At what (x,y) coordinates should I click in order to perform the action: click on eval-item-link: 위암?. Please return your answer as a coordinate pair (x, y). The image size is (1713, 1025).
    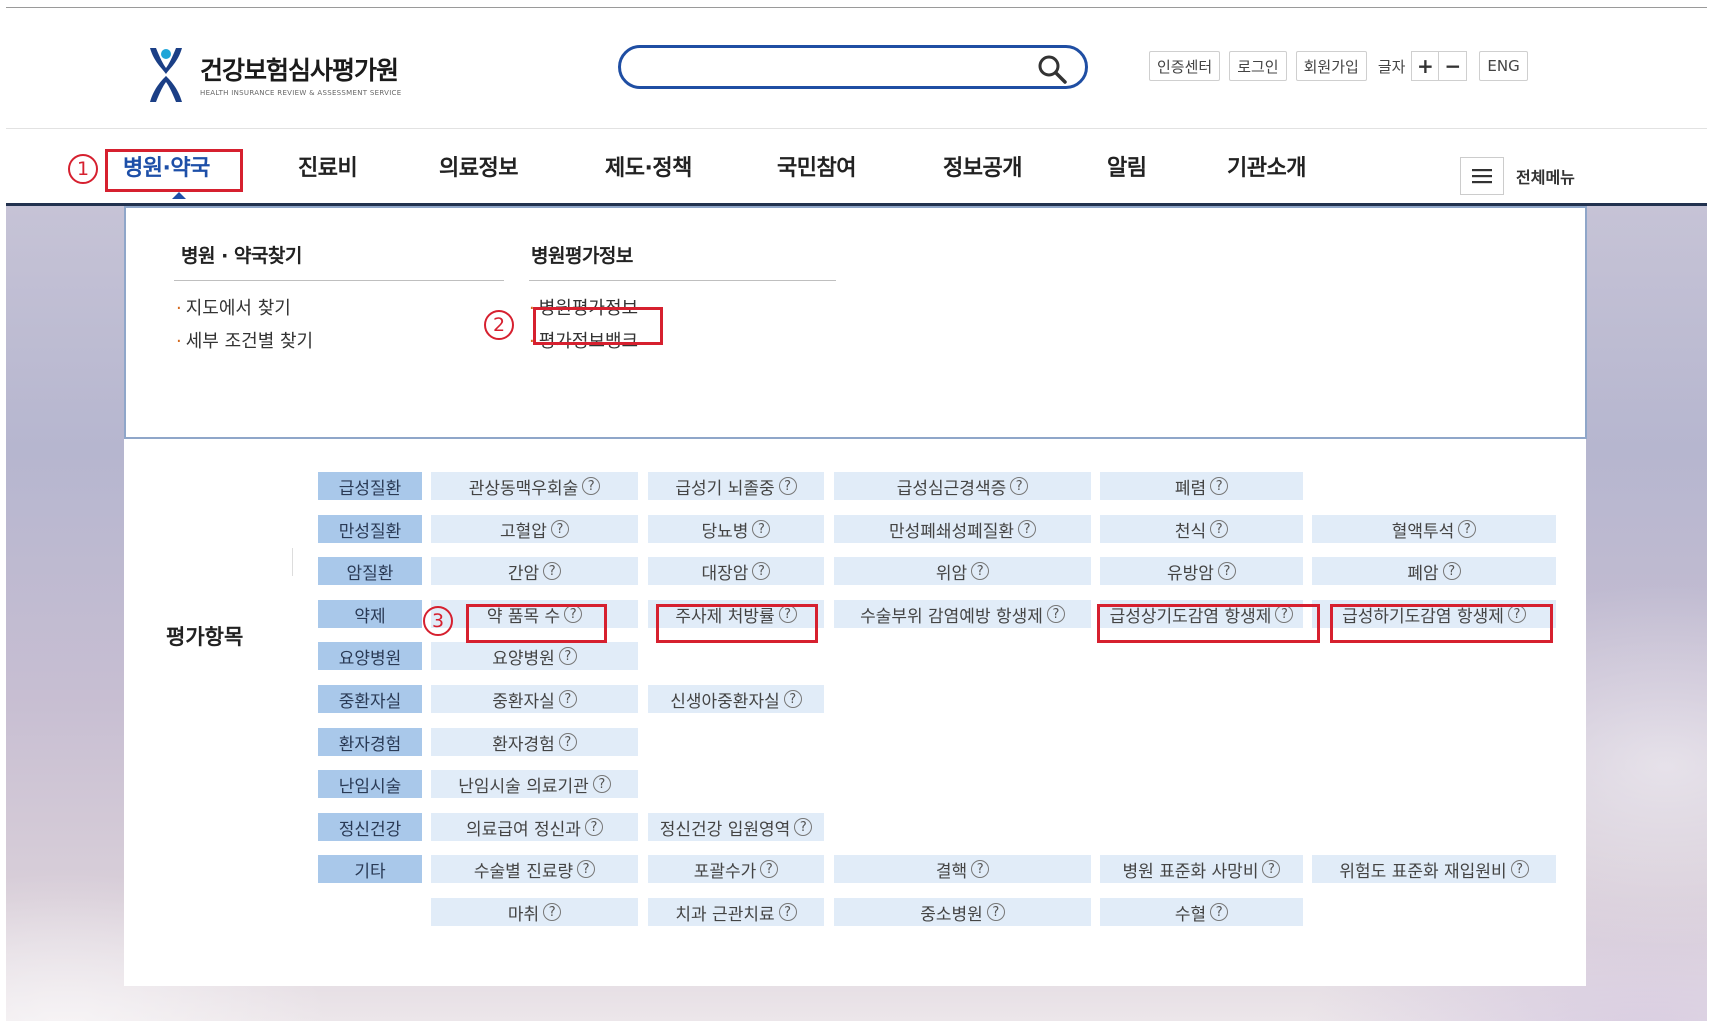
    Looking at the image, I should click on (962, 571).